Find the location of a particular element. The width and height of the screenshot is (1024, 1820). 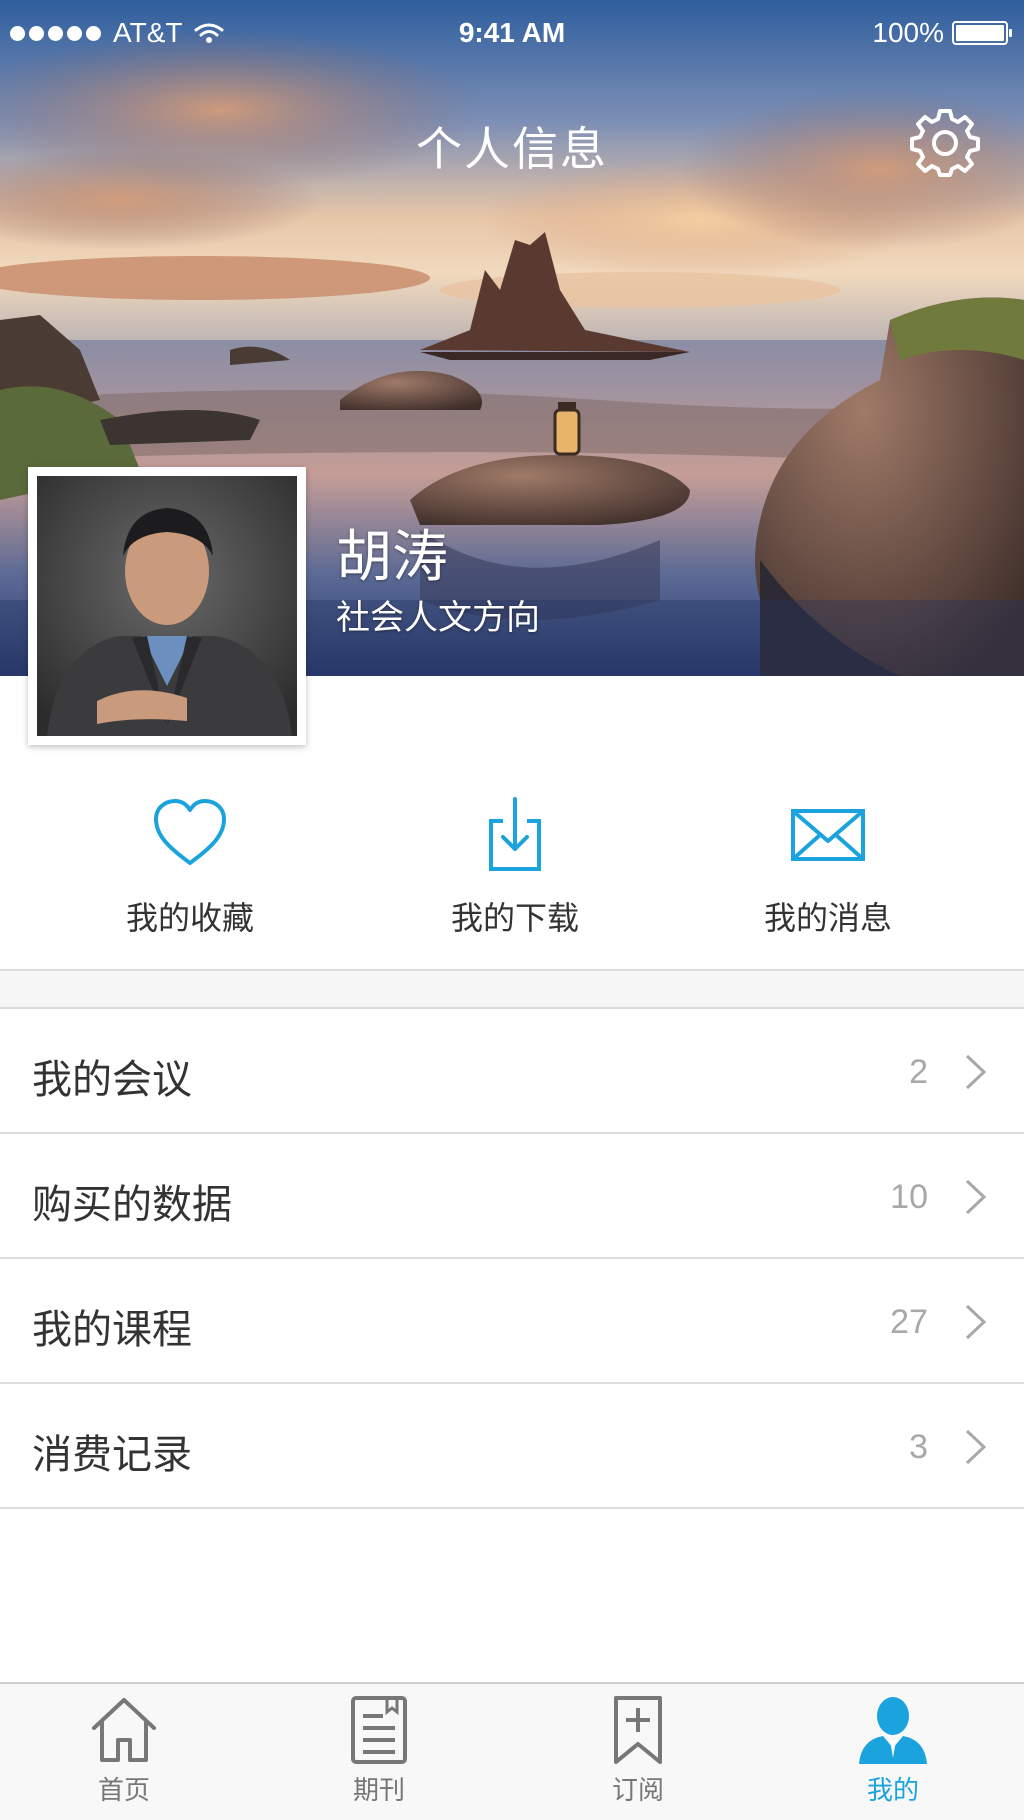

user-icon is located at coordinates (893, 1730).